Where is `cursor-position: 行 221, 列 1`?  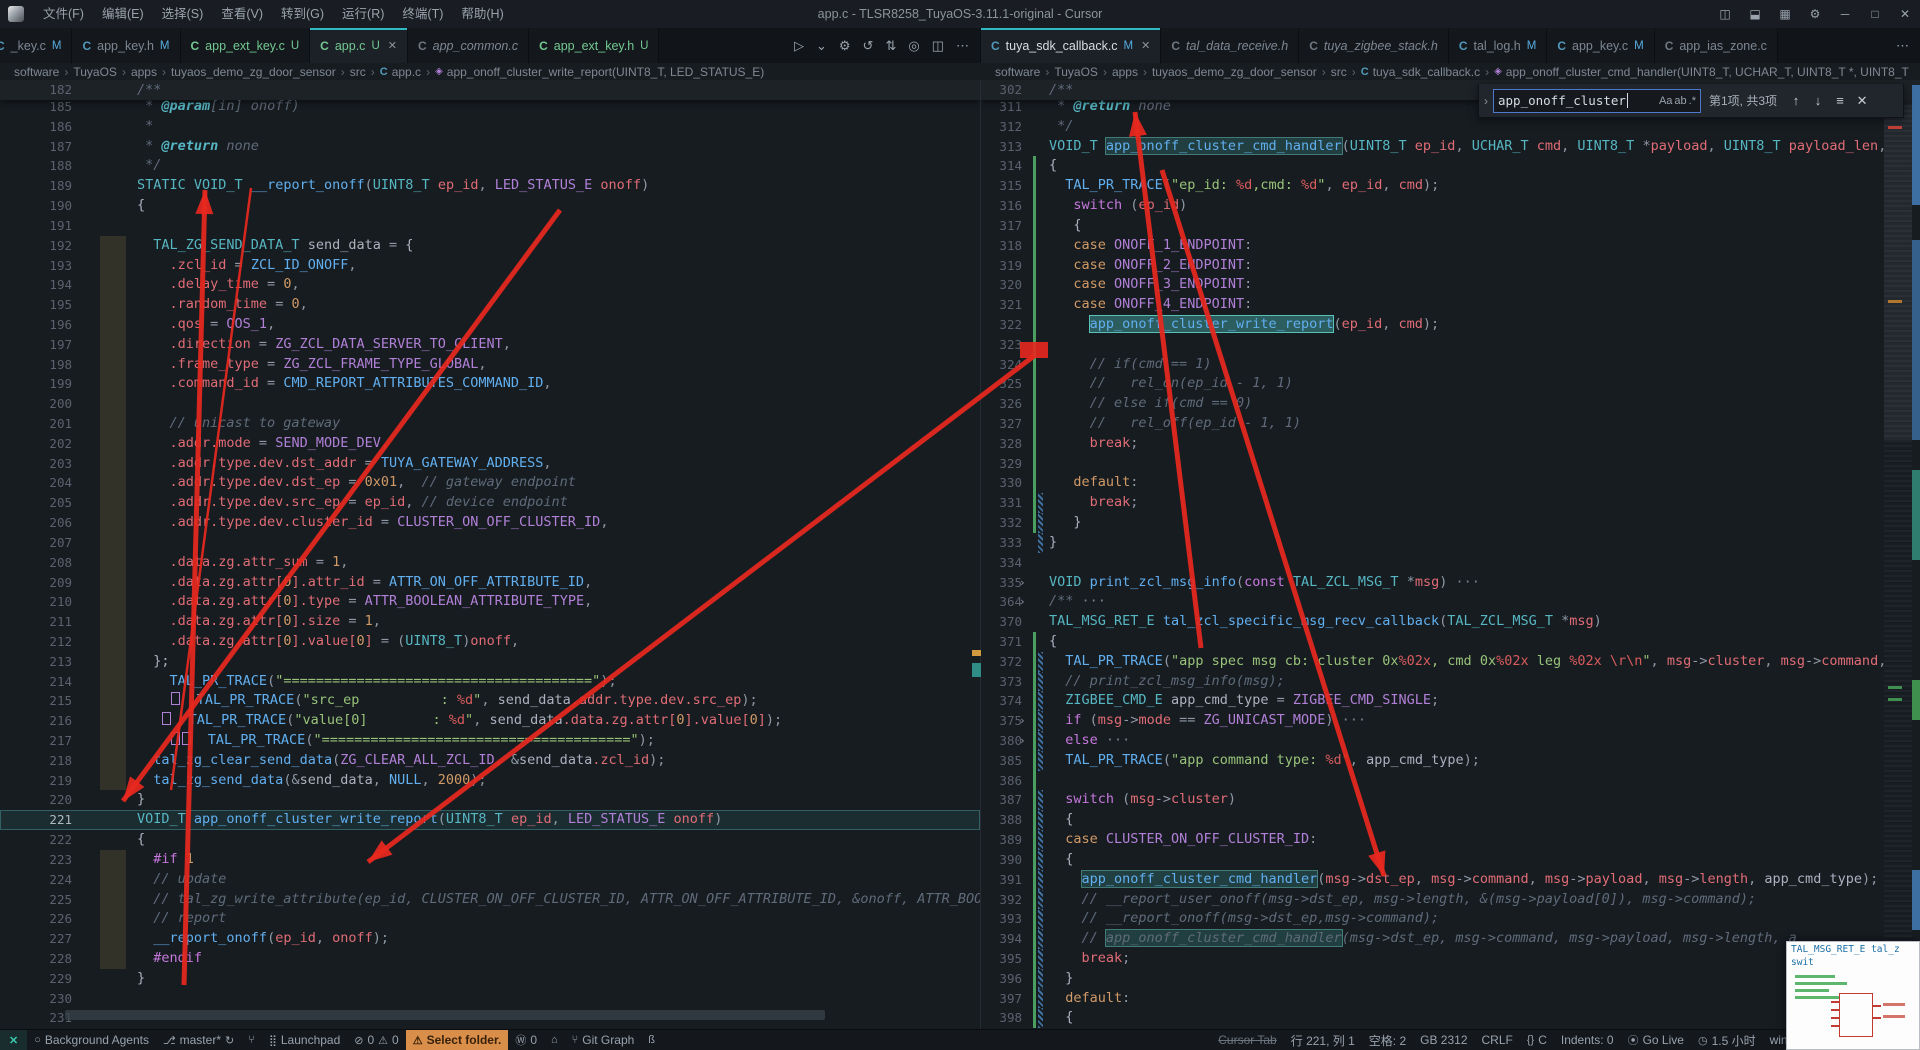 cursor-position: 行 221, 列 1 is located at coordinates (1323, 1040).